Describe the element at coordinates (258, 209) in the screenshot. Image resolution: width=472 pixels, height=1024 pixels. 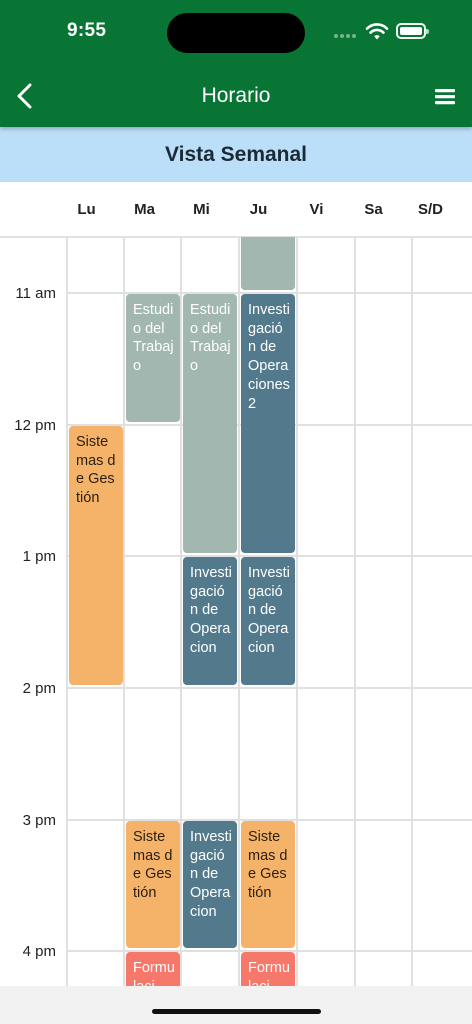
I see `day-header-thursday: Ju` at that location.